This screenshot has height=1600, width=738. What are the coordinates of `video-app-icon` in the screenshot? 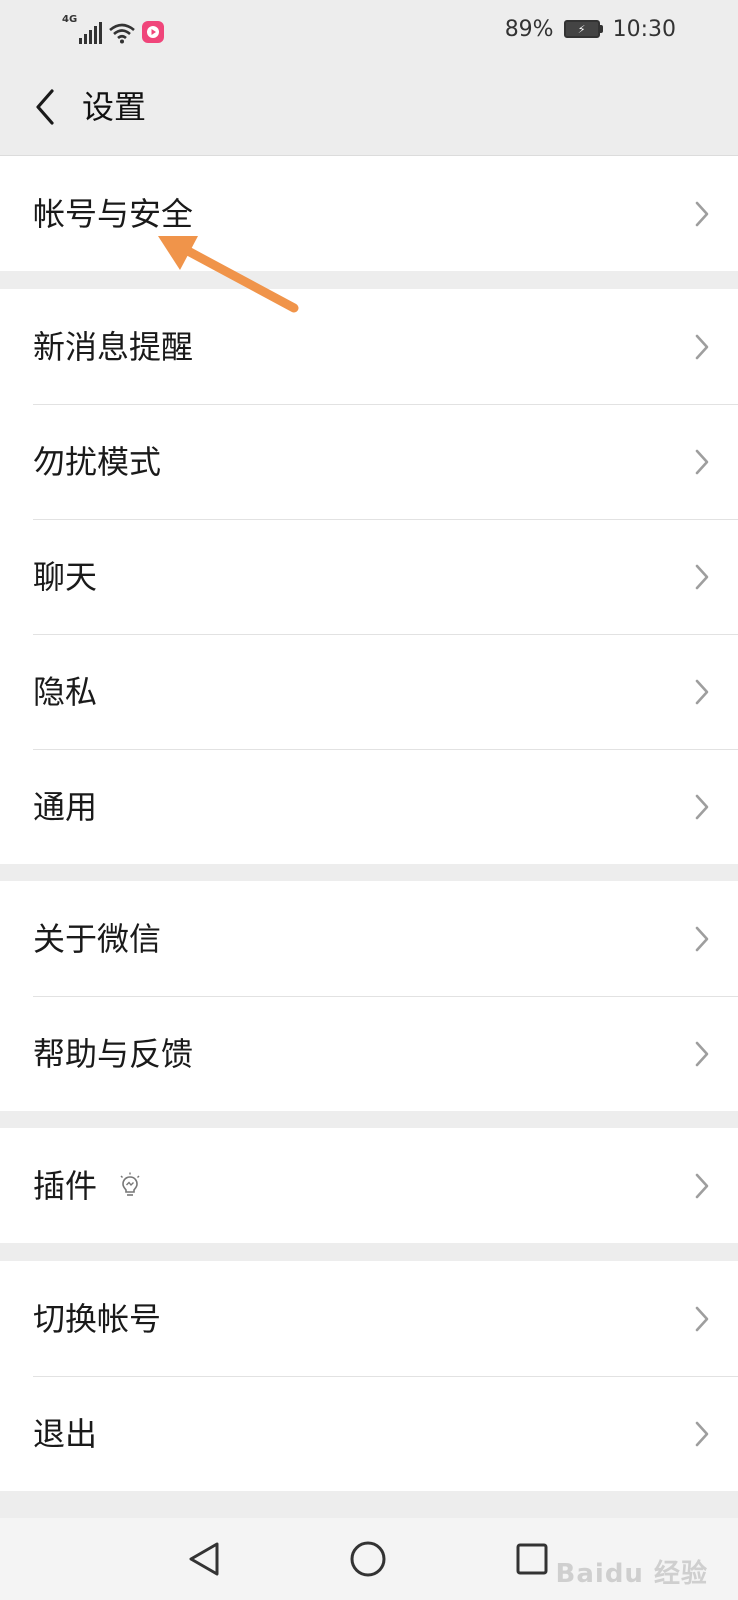 It's located at (153, 32).